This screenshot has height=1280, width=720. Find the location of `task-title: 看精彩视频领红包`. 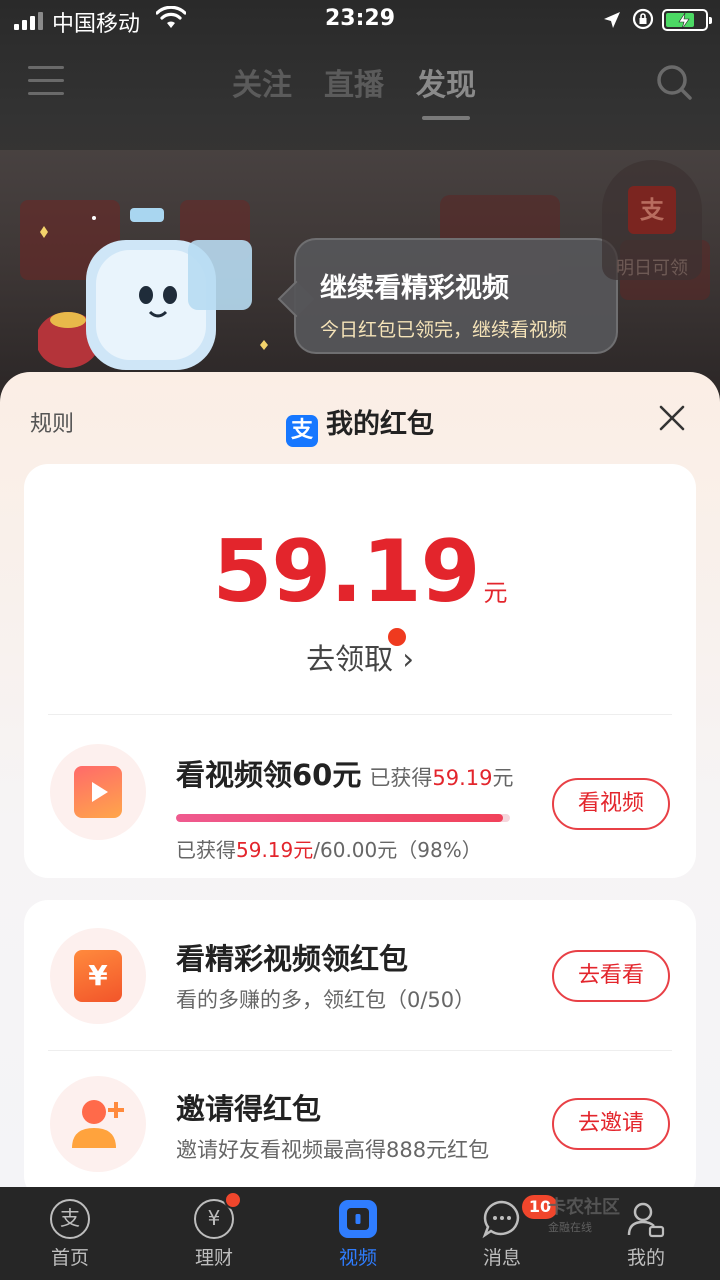

task-title: 看精彩视频领红包 is located at coordinates (292, 959).